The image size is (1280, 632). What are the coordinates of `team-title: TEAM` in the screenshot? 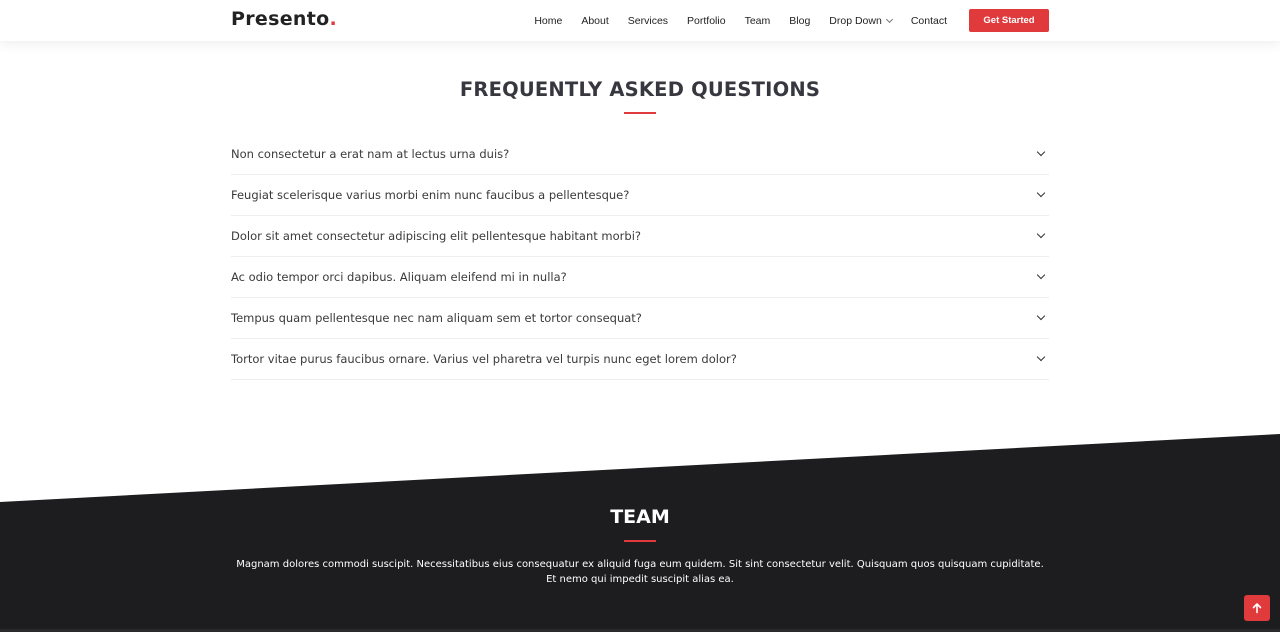 It's located at (640, 517).